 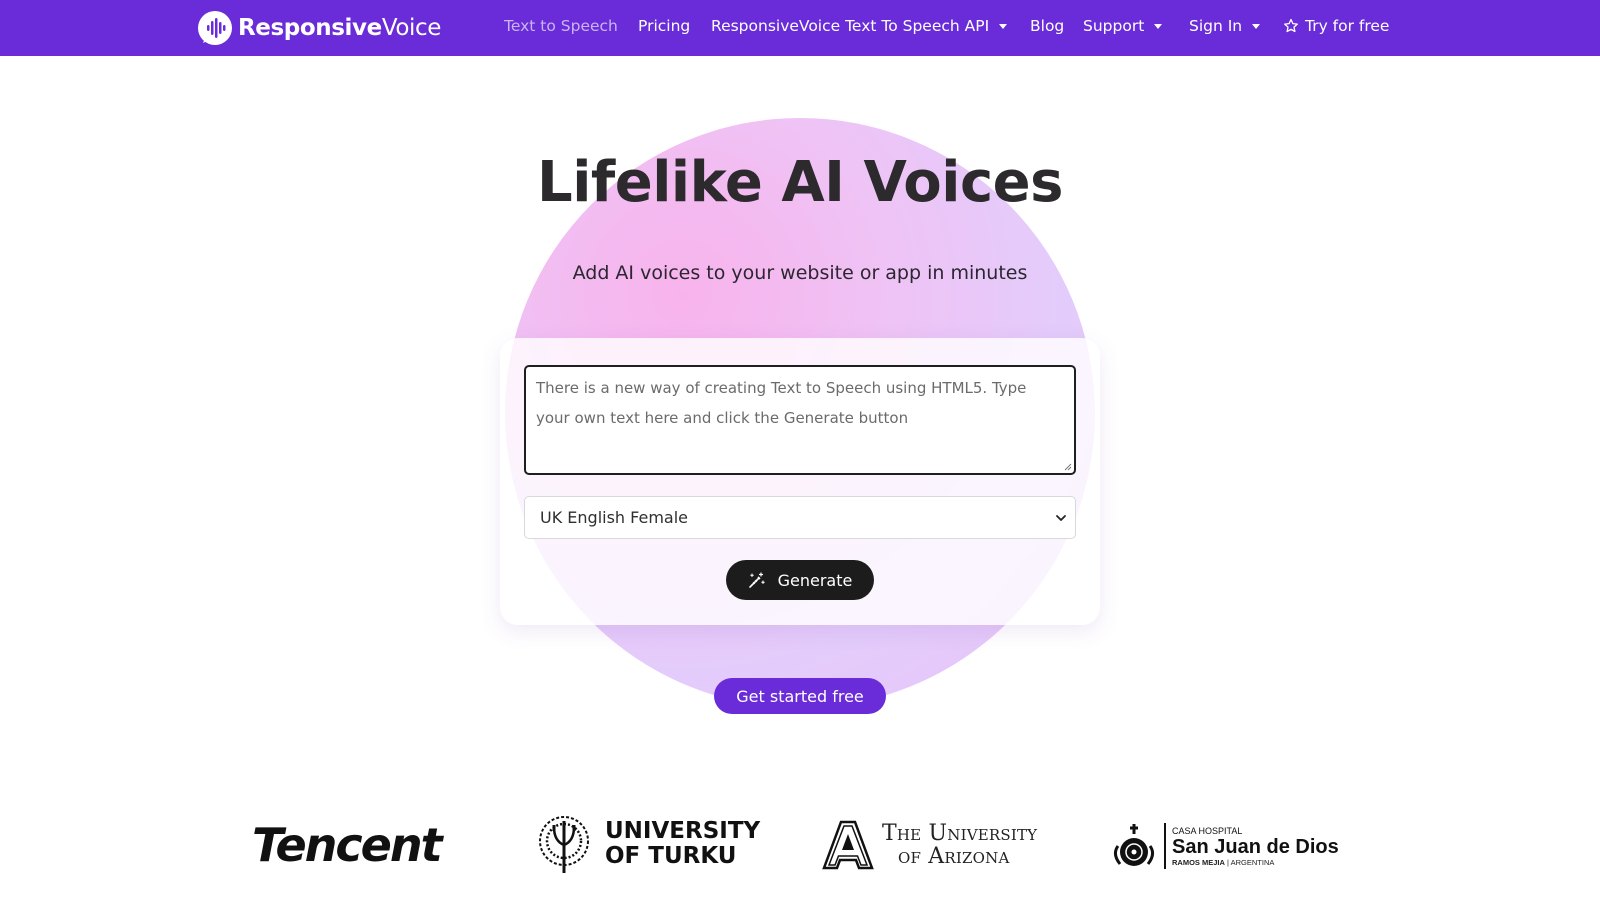 I want to click on nav-signin-dropdown: Sign In, so click(x=1225, y=26).